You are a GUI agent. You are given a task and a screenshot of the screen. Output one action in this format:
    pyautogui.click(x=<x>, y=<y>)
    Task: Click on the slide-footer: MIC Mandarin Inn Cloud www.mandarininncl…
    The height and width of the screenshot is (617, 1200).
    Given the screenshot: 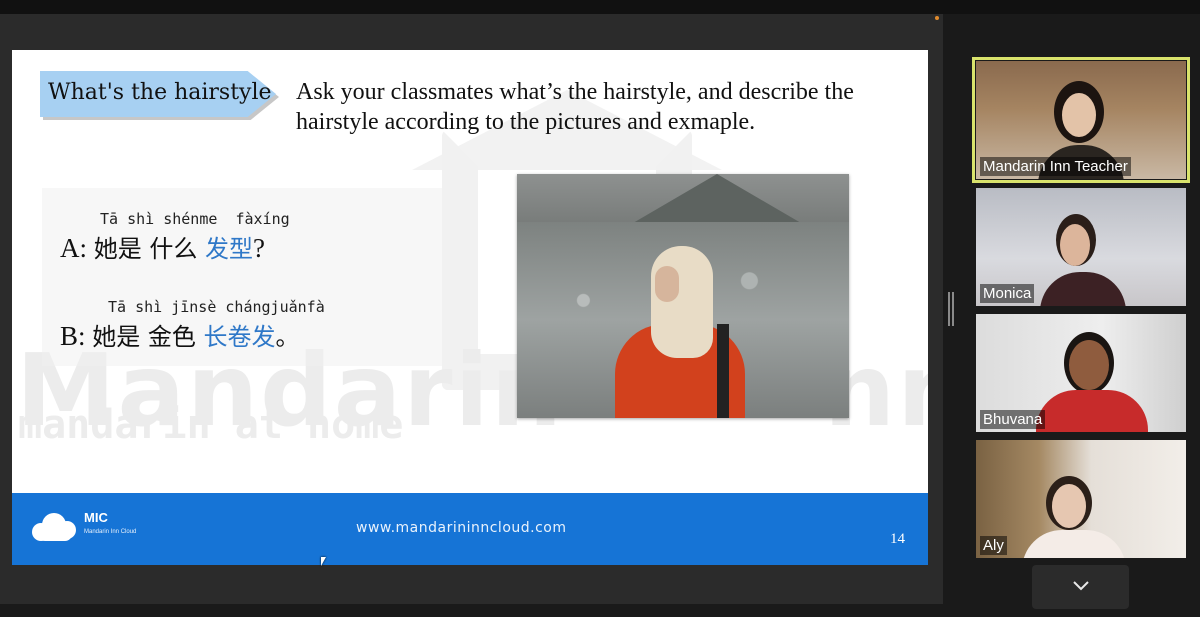 What is the action you would take?
    pyautogui.click(x=470, y=529)
    